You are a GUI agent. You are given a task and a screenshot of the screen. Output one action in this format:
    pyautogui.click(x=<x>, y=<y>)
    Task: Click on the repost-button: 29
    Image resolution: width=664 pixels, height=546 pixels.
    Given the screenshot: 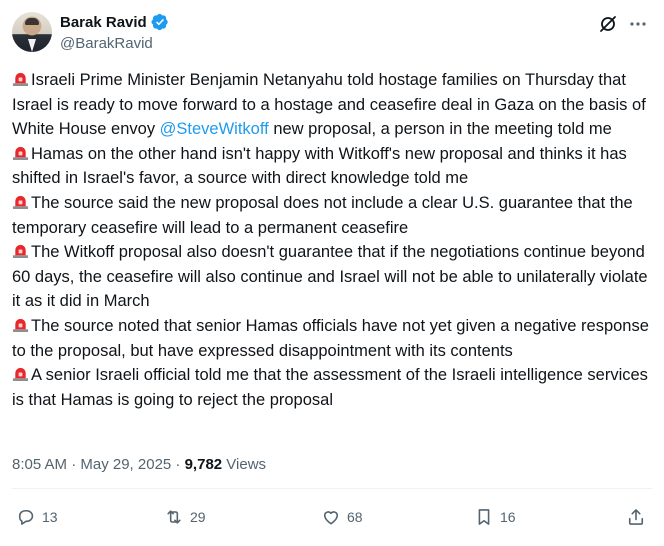 What is the action you would take?
    pyautogui.click(x=185, y=517)
    